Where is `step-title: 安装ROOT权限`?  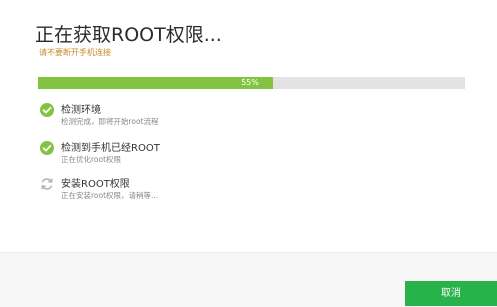 step-title: 安装ROOT权限 is located at coordinates (95, 184).